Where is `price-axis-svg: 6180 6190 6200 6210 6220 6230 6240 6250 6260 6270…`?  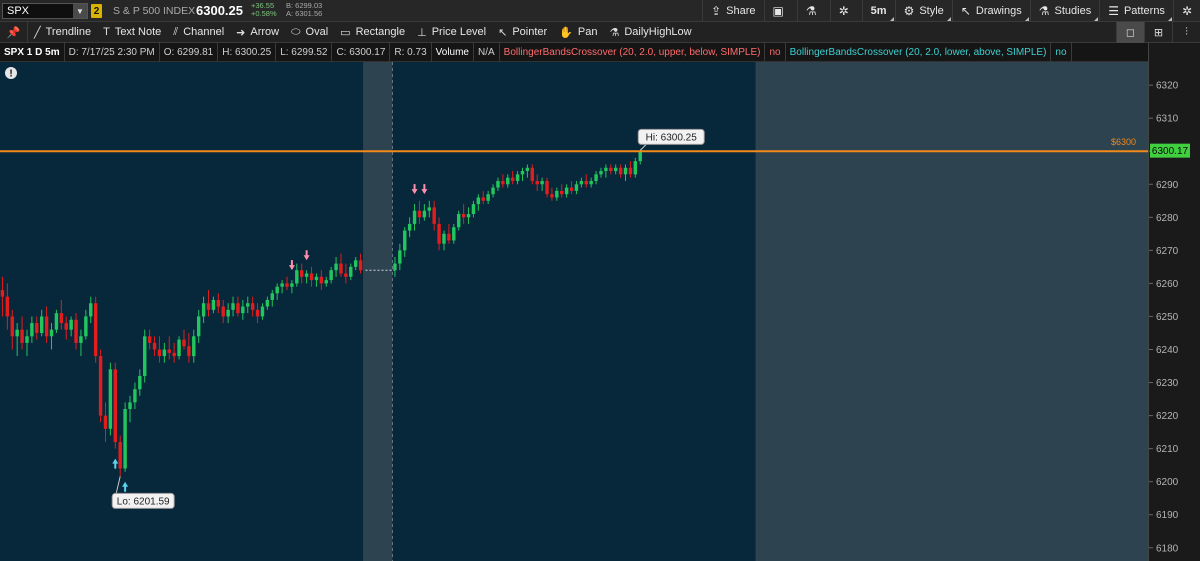 price-axis-svg: 6180 6190 6200 6210 6220 6230 6240 6250 6260 6270… is located at coordinates (1169, 317).